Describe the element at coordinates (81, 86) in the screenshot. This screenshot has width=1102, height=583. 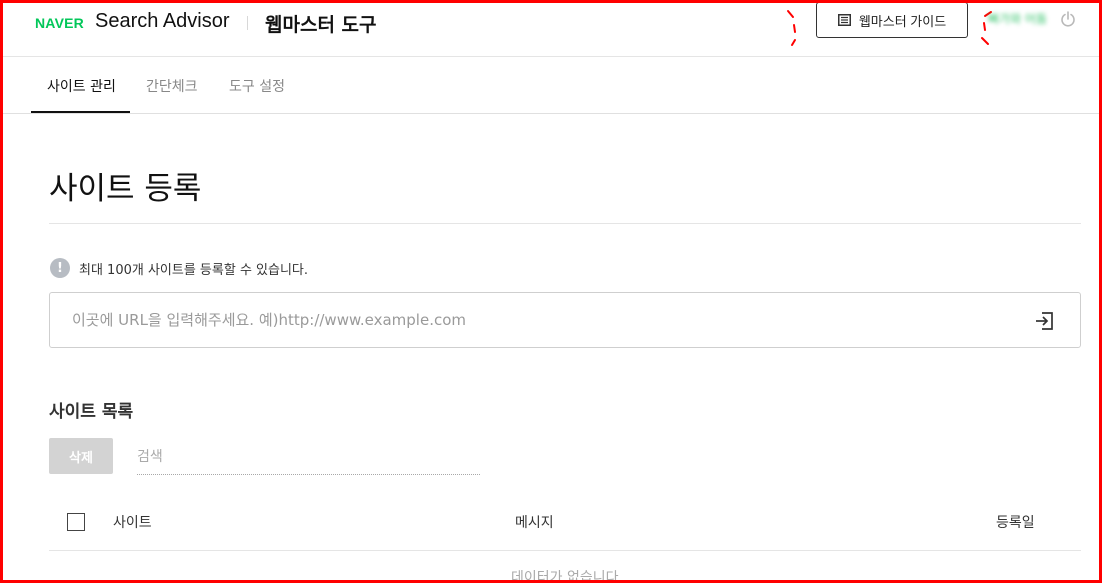
I see `tab-site-management: 사이트 관리` at that location.